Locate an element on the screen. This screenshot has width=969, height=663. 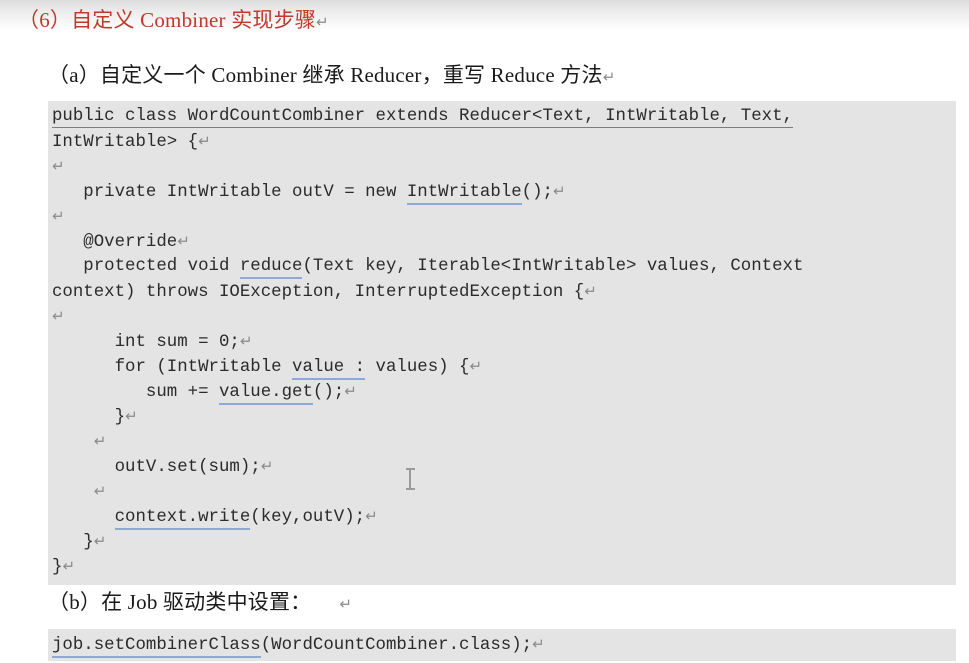
code-text: (key,outV); is located at coordinates (308, 517).